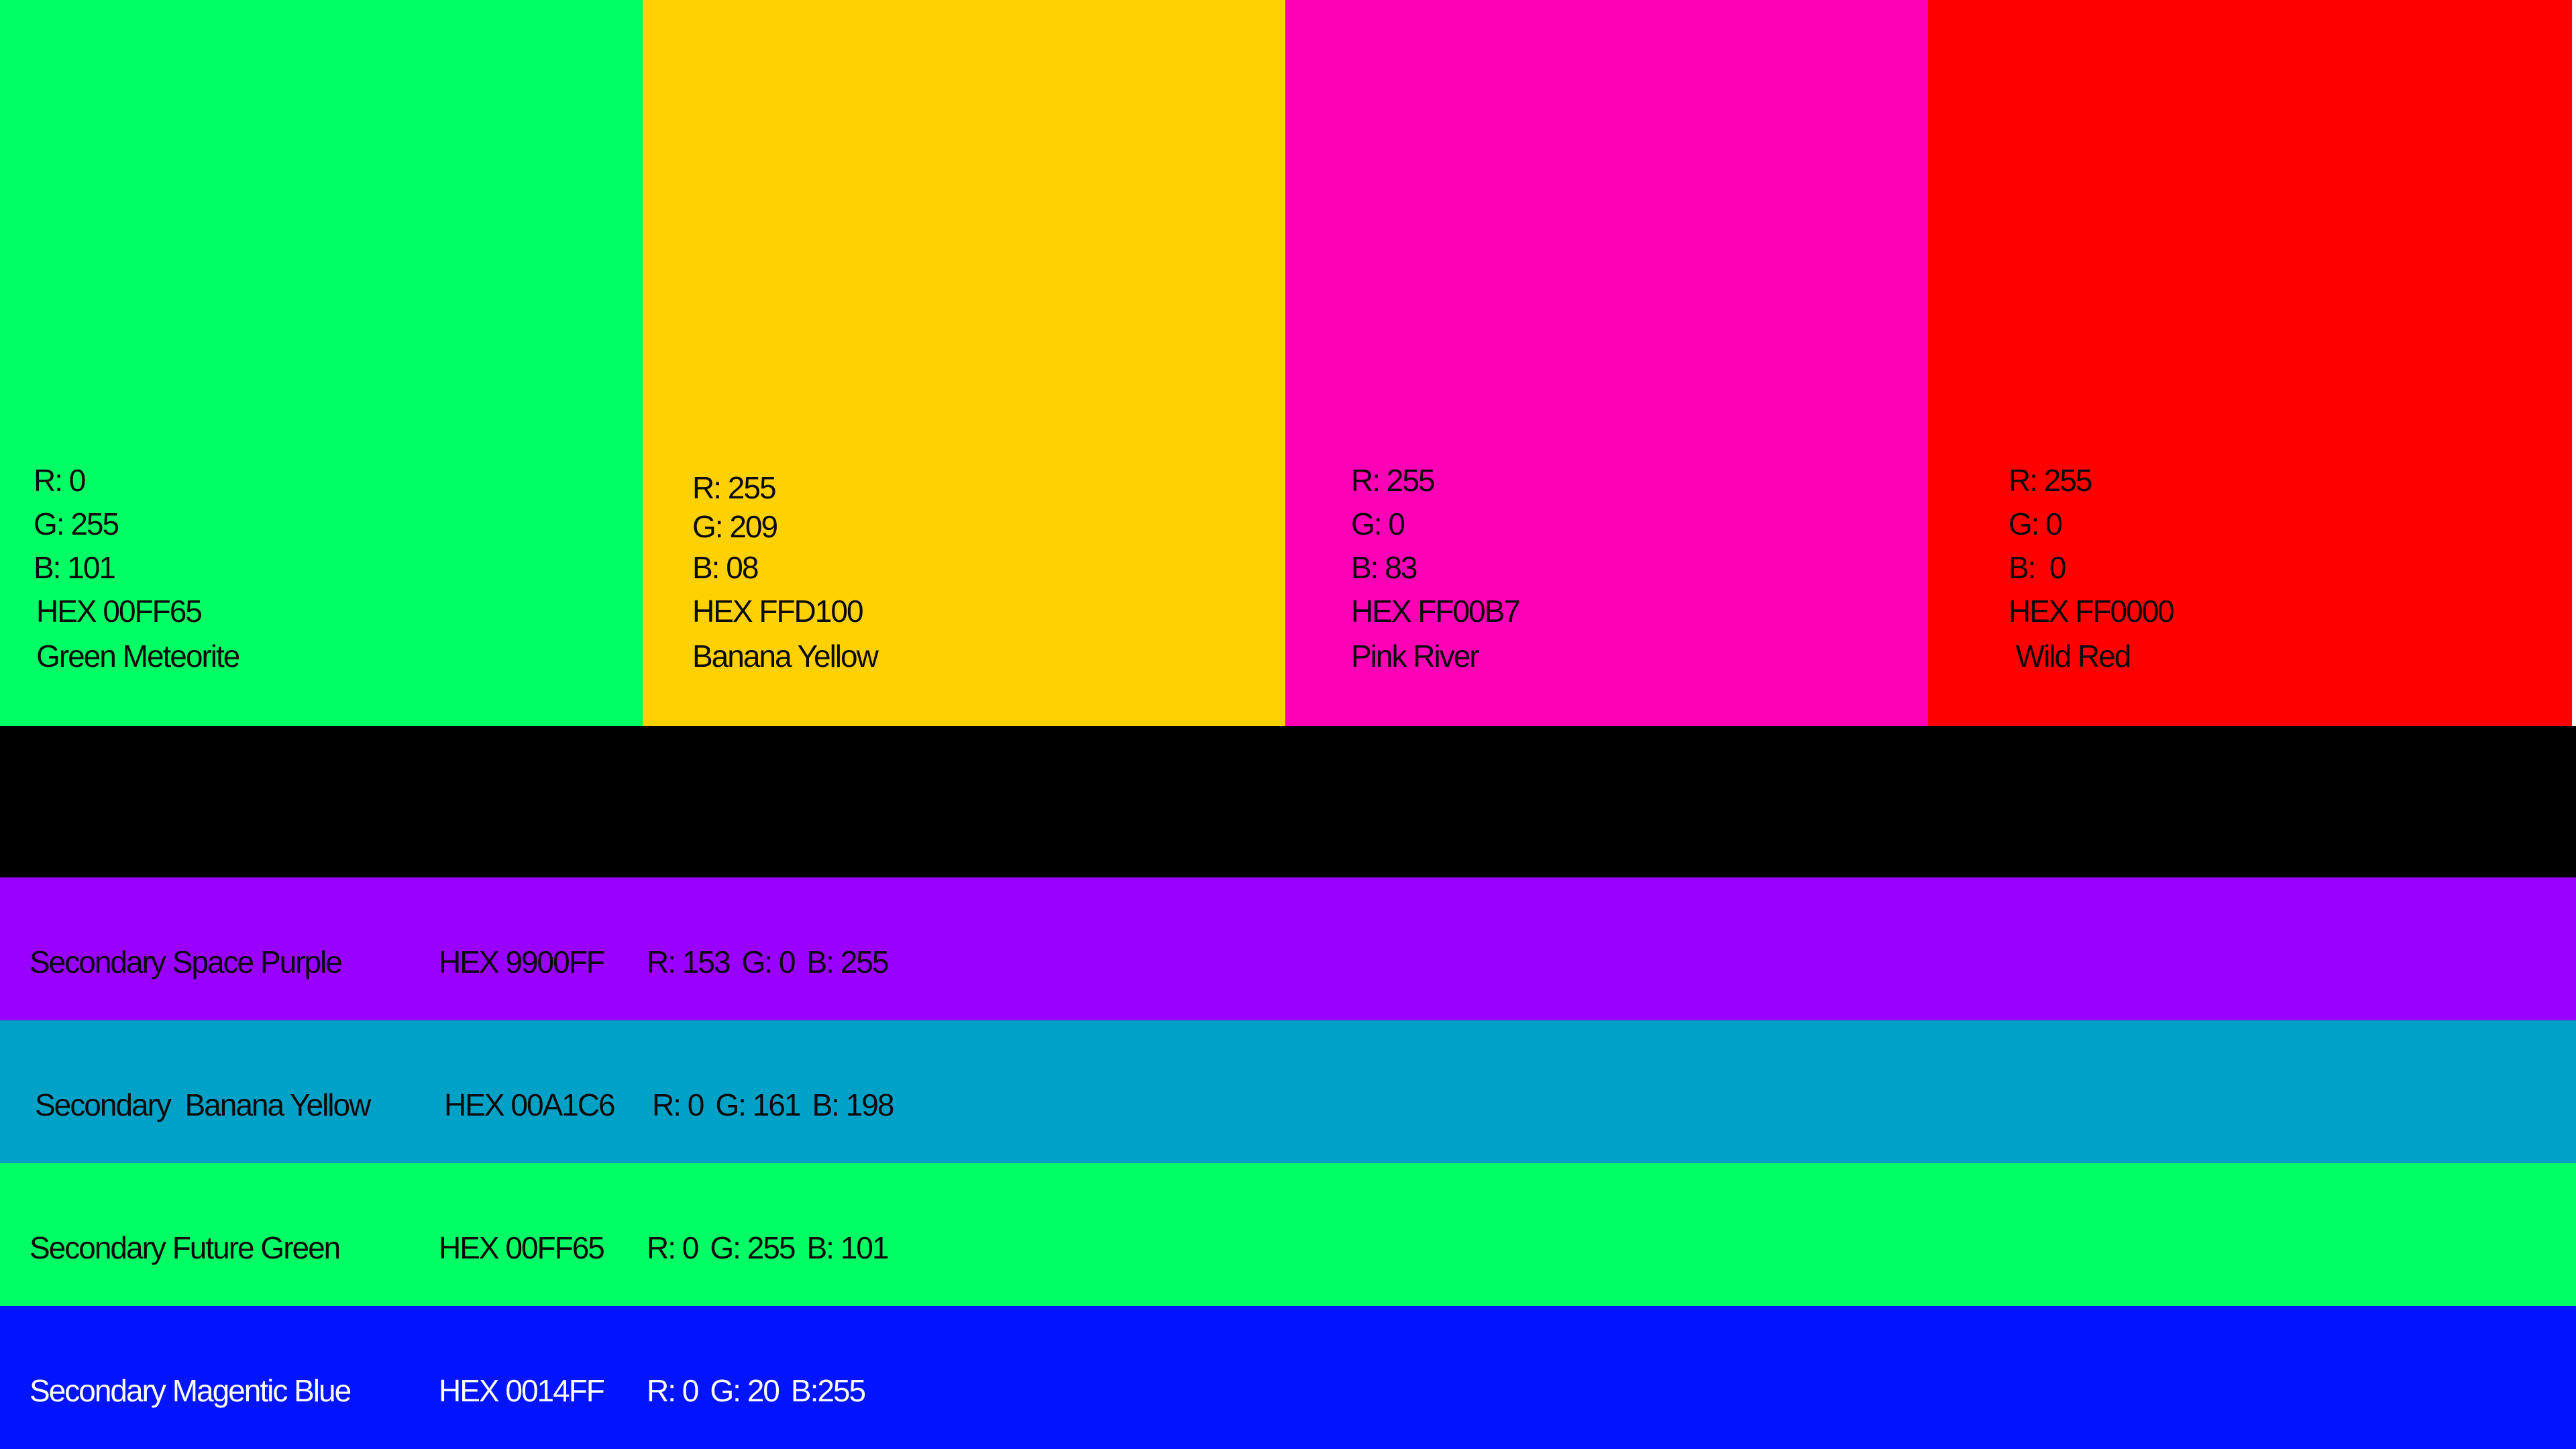  I want to click on secondary-label: Secondary Banana Yellow, so click(203, 1104).